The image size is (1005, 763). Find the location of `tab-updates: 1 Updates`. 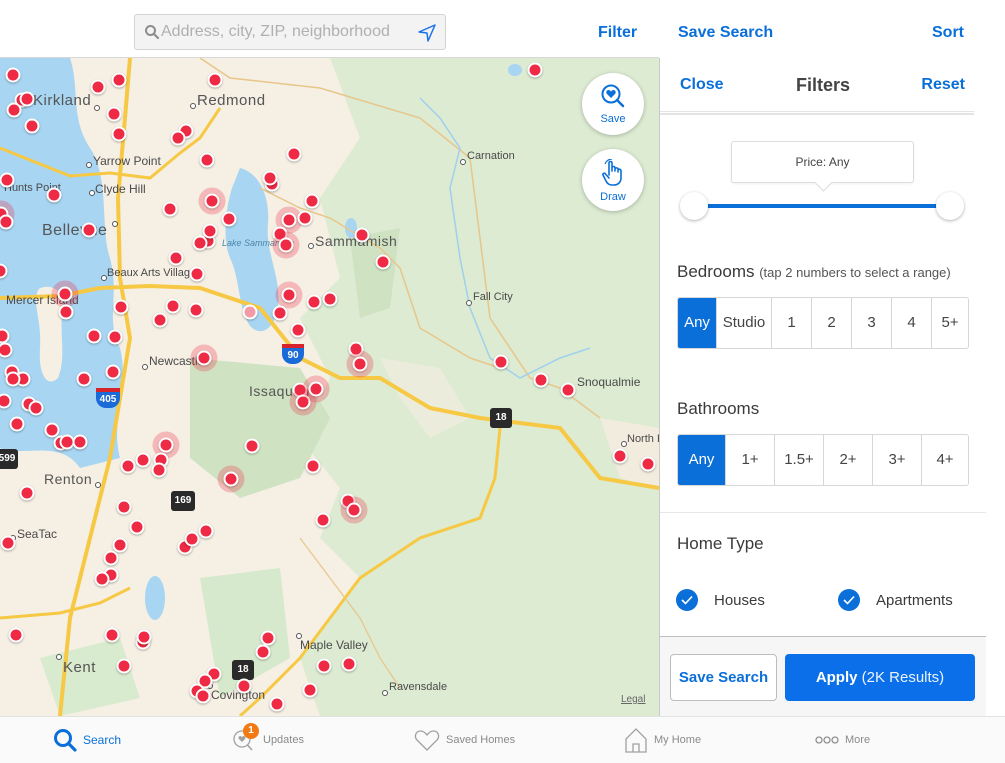

tab-updates: 1 Updates is located at coordinates (267, 738).